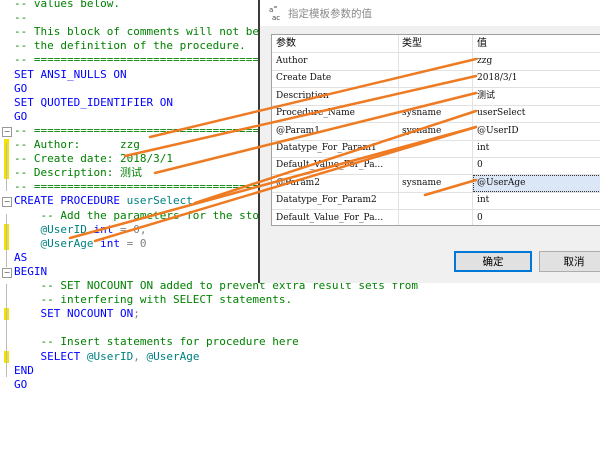  I want to click on parameter-name-cell: @Param2, so click(298, 182).